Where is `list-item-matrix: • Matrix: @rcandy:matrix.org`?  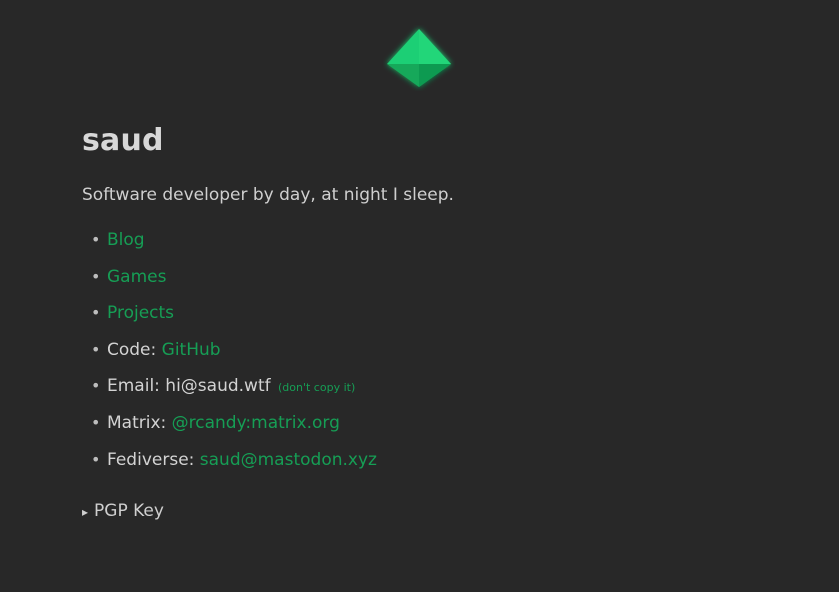 list-item-matrix: • Matrix: @rcandy:matrix.org is located at coordinates (432, 430).